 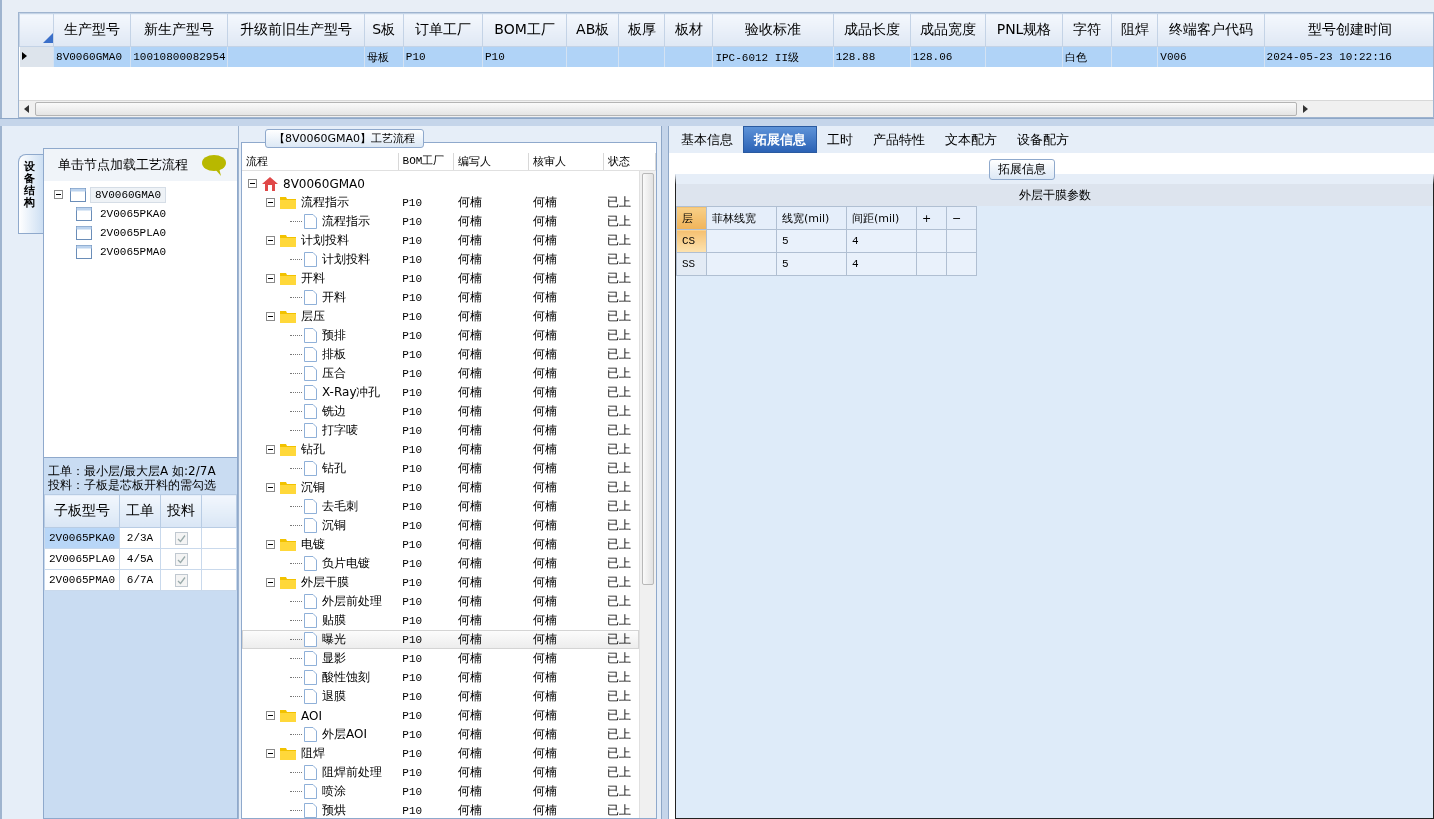 What do you see at coordinates (647, 494) in the screenshot?
I see `vertical-scrollbar` at bounding box center [647, 494].